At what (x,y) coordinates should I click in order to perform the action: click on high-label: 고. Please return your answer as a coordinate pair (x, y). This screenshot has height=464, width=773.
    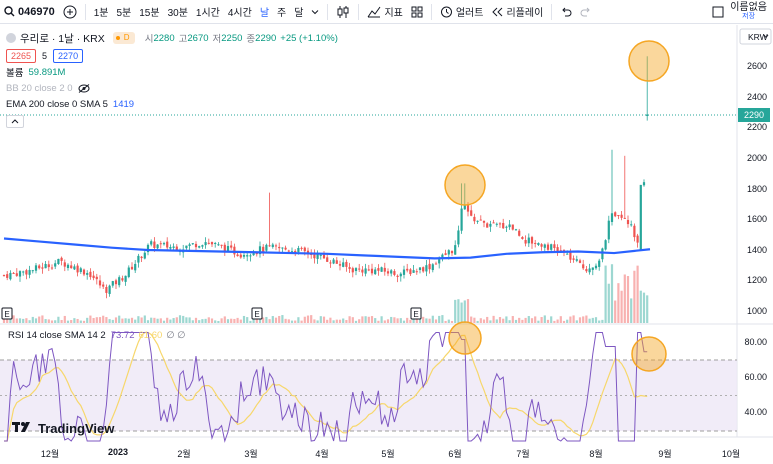
    Looking at the image, I should click on (183, 39).